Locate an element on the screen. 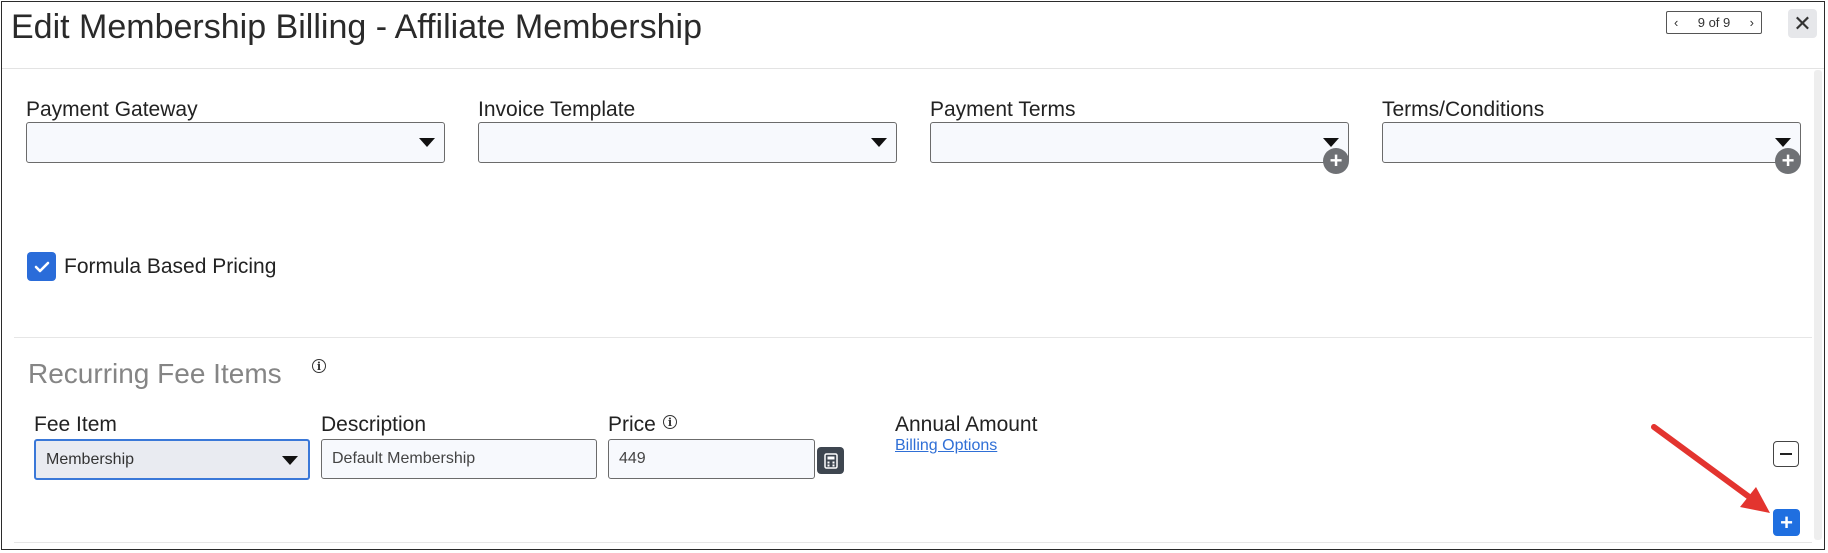  payment-terms-label: Payment Terms is located at coordinates (1003, 109).